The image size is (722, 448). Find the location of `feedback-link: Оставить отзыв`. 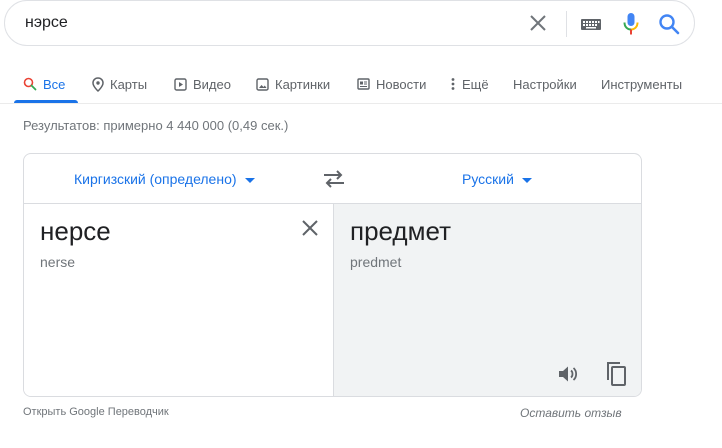

feedback-link: Оставить отзыв is located at coordinates (571, 413).